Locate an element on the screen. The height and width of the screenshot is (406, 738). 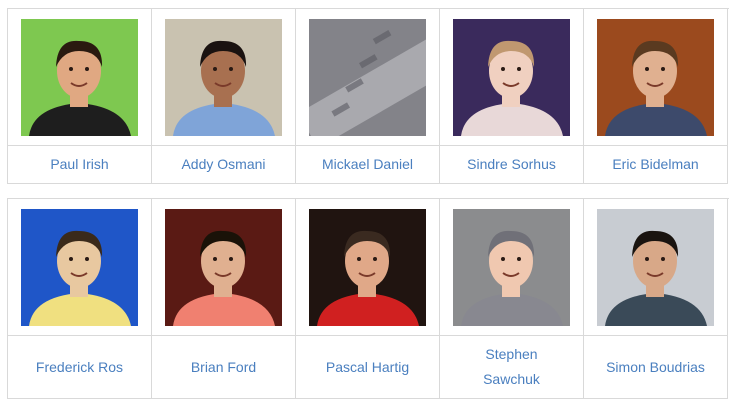
name-cell: Mickael Daniel is located at coordinates (368, 165).